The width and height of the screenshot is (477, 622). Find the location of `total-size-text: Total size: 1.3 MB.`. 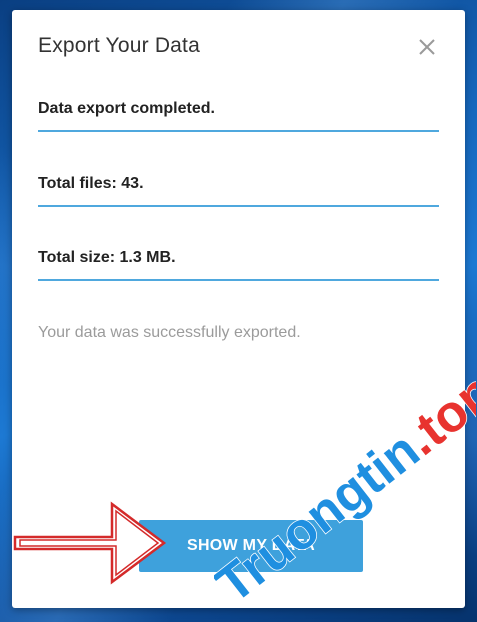

total-size-text: Total size: 1.3 MB. is located at coordinates (107, 257).